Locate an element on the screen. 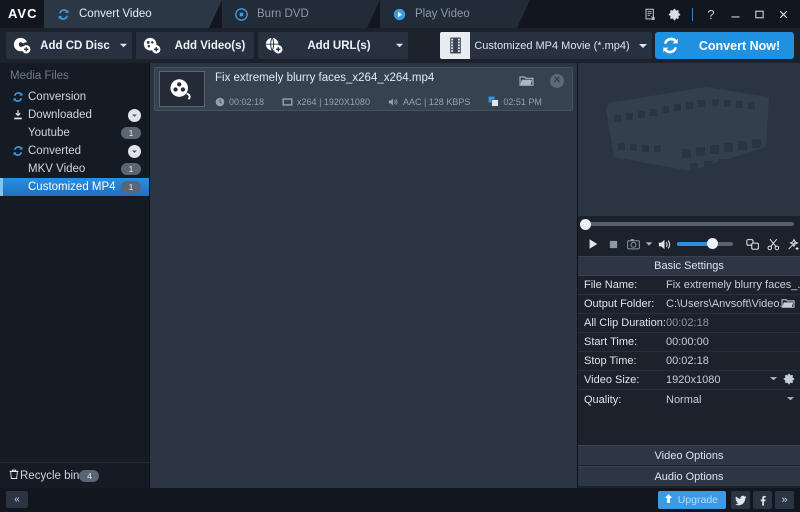  basic-settings-title: Basic Settings is located at coordinates (689, 266).